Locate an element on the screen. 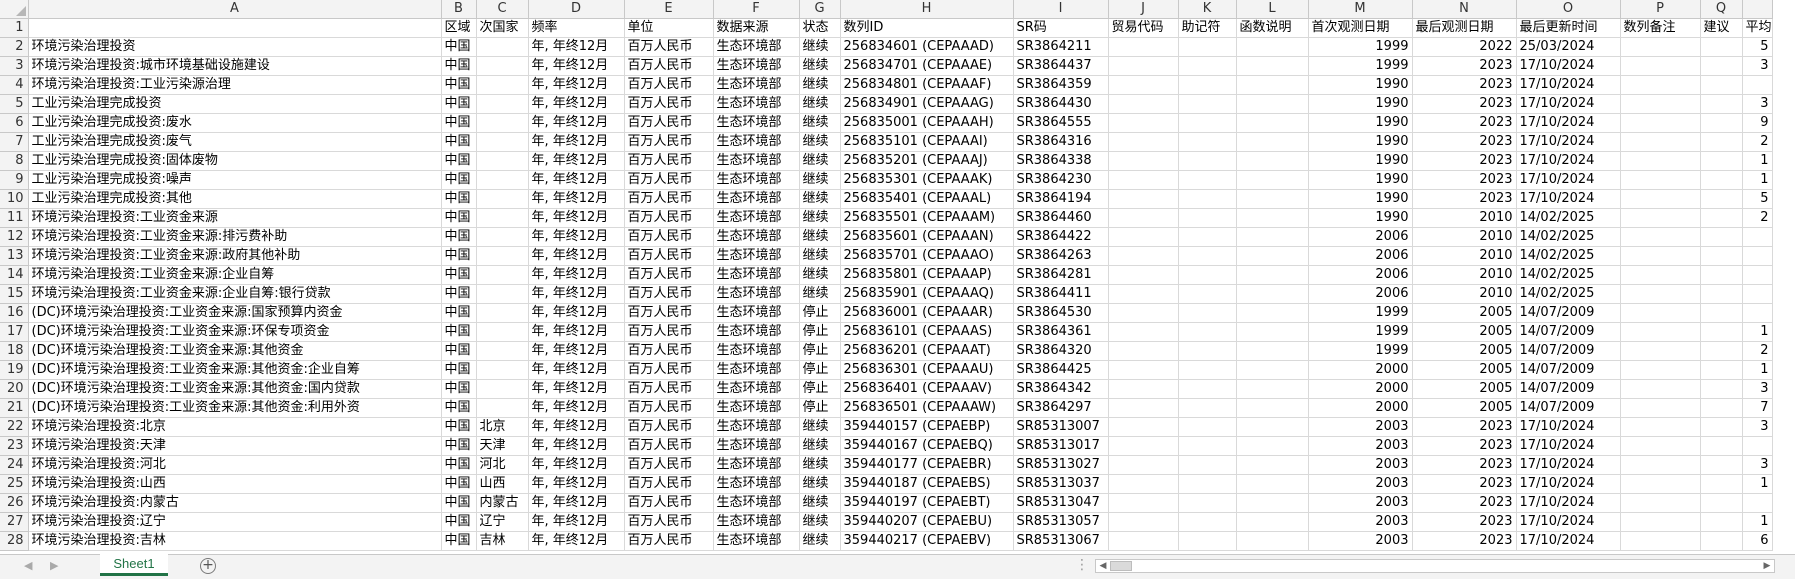 This screenshot has height=579, width=1795. cell: 环境污染治理投资:山西 is located at coordinates (235, 484).